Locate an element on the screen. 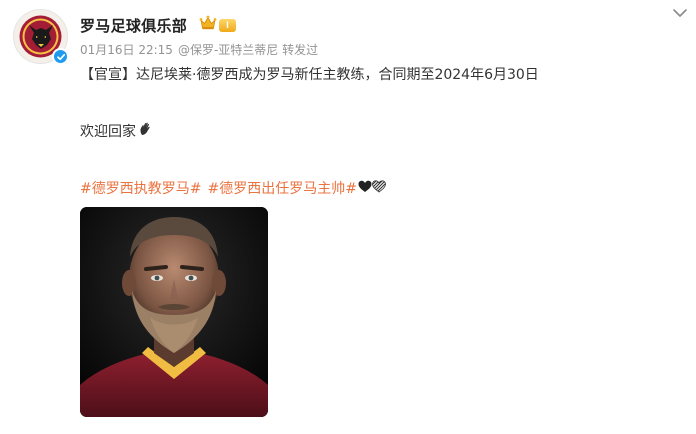  topic-link-1: #德罗西执教罗马# is located at coordinates (140, 188).